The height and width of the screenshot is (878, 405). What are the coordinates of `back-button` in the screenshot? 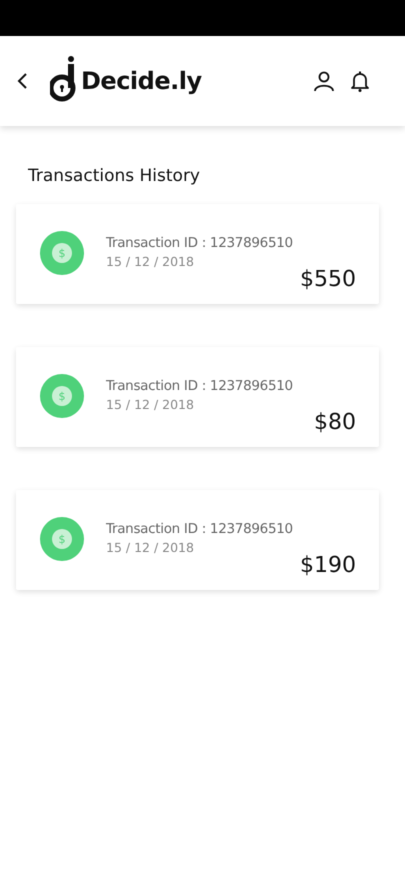 It's located at (22, 81).